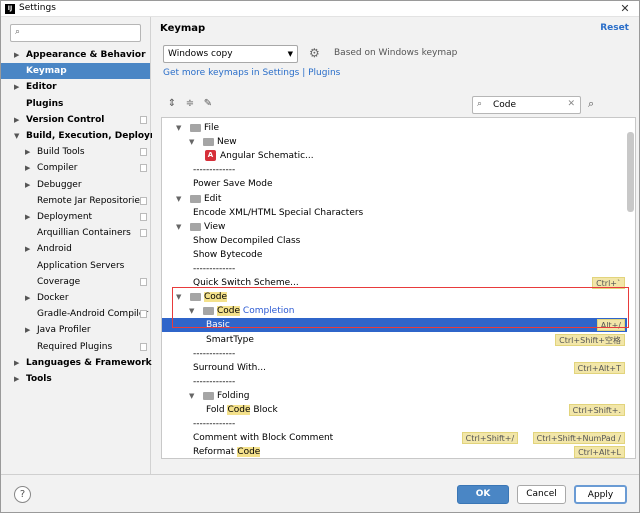 The height and width of the screenshot is (513, 640). What do you see at coordinates (571, 104) in the screenshot?
I see `clear-icon: ✕` at bounding box center [571, 104].